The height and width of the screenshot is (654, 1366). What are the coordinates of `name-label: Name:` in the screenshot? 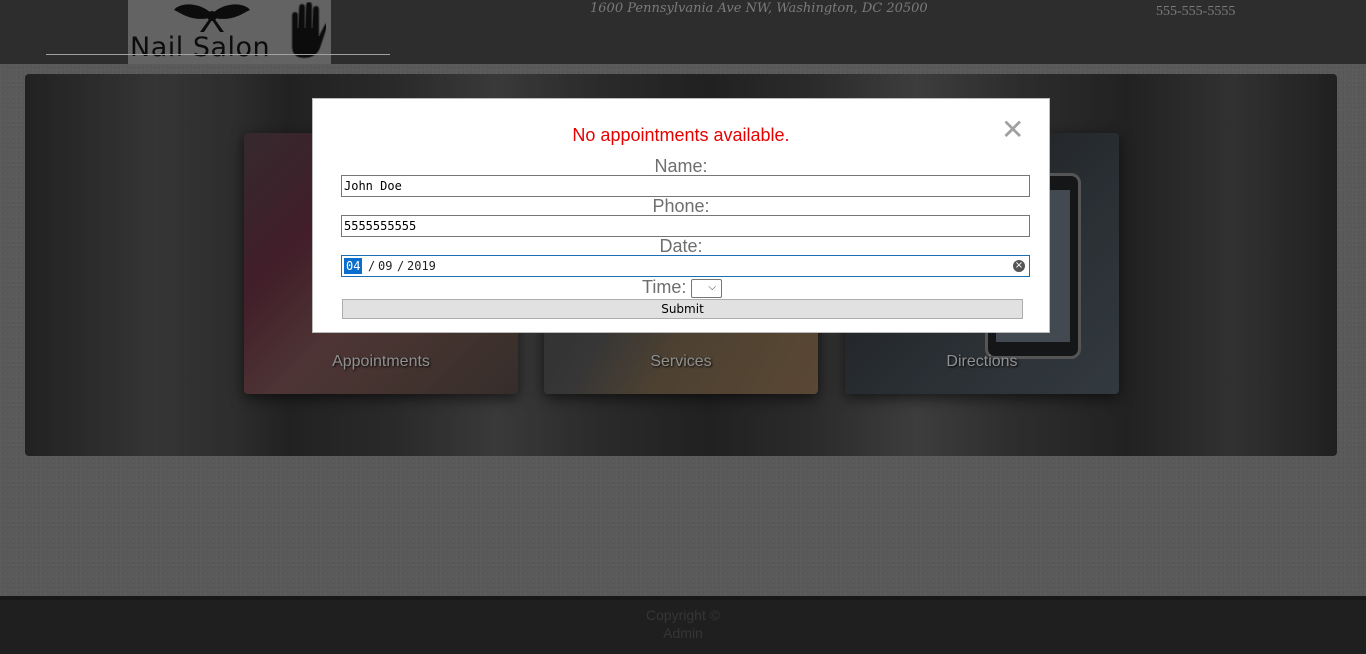 It's located at (681, 166).